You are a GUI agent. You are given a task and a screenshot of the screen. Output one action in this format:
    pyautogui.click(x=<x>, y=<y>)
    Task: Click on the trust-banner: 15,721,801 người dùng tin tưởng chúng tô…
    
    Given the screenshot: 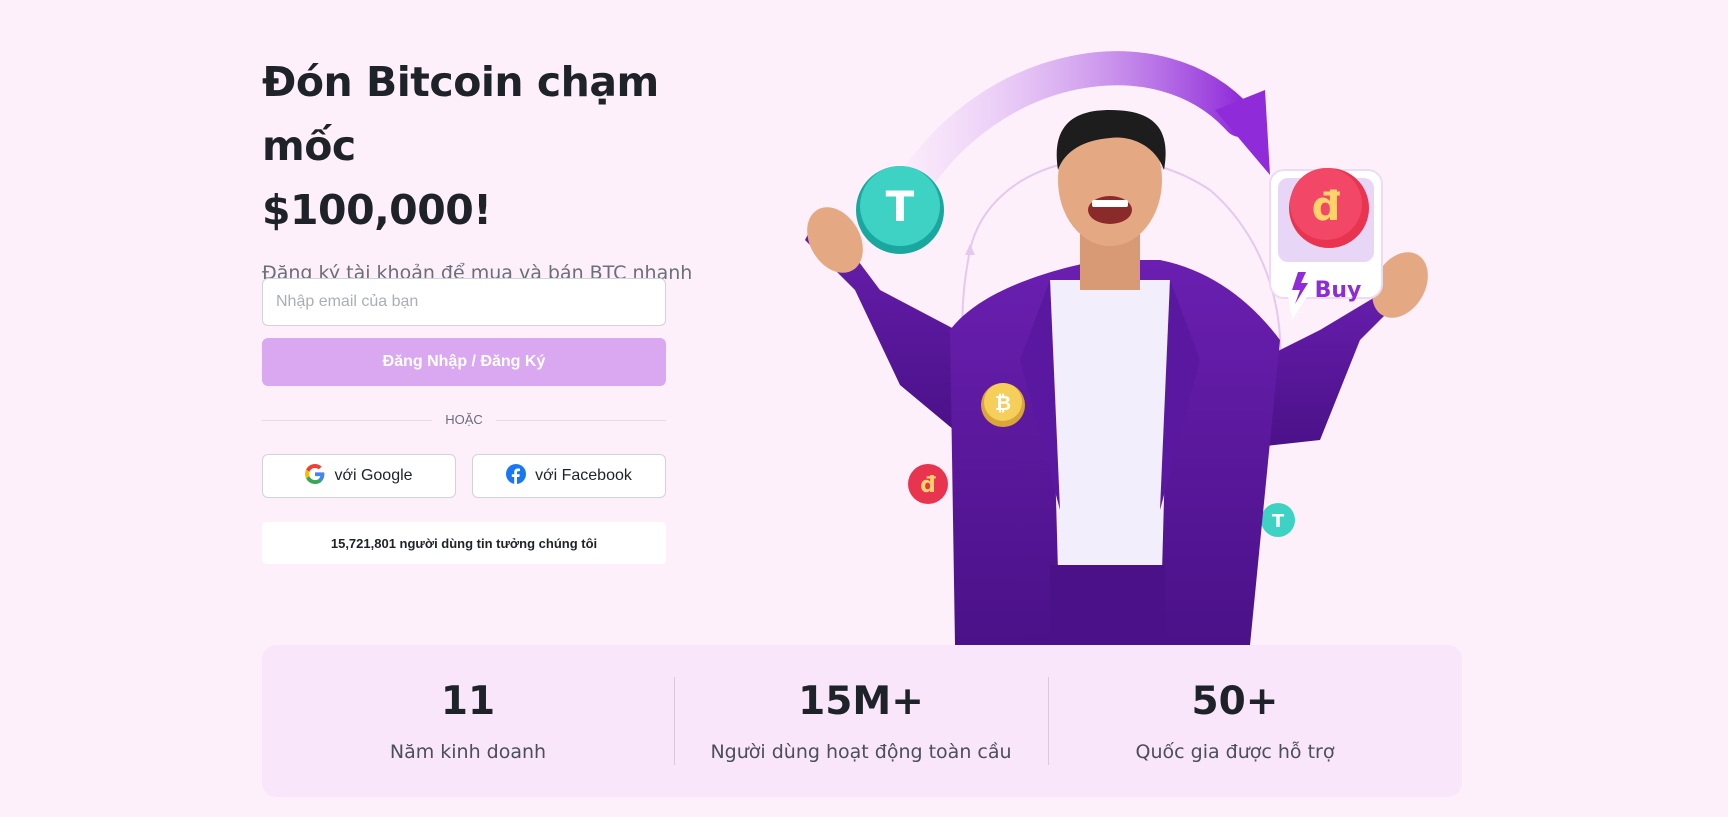 What is the action you would take?
    pyautogui.click(x=464, y=543)
    